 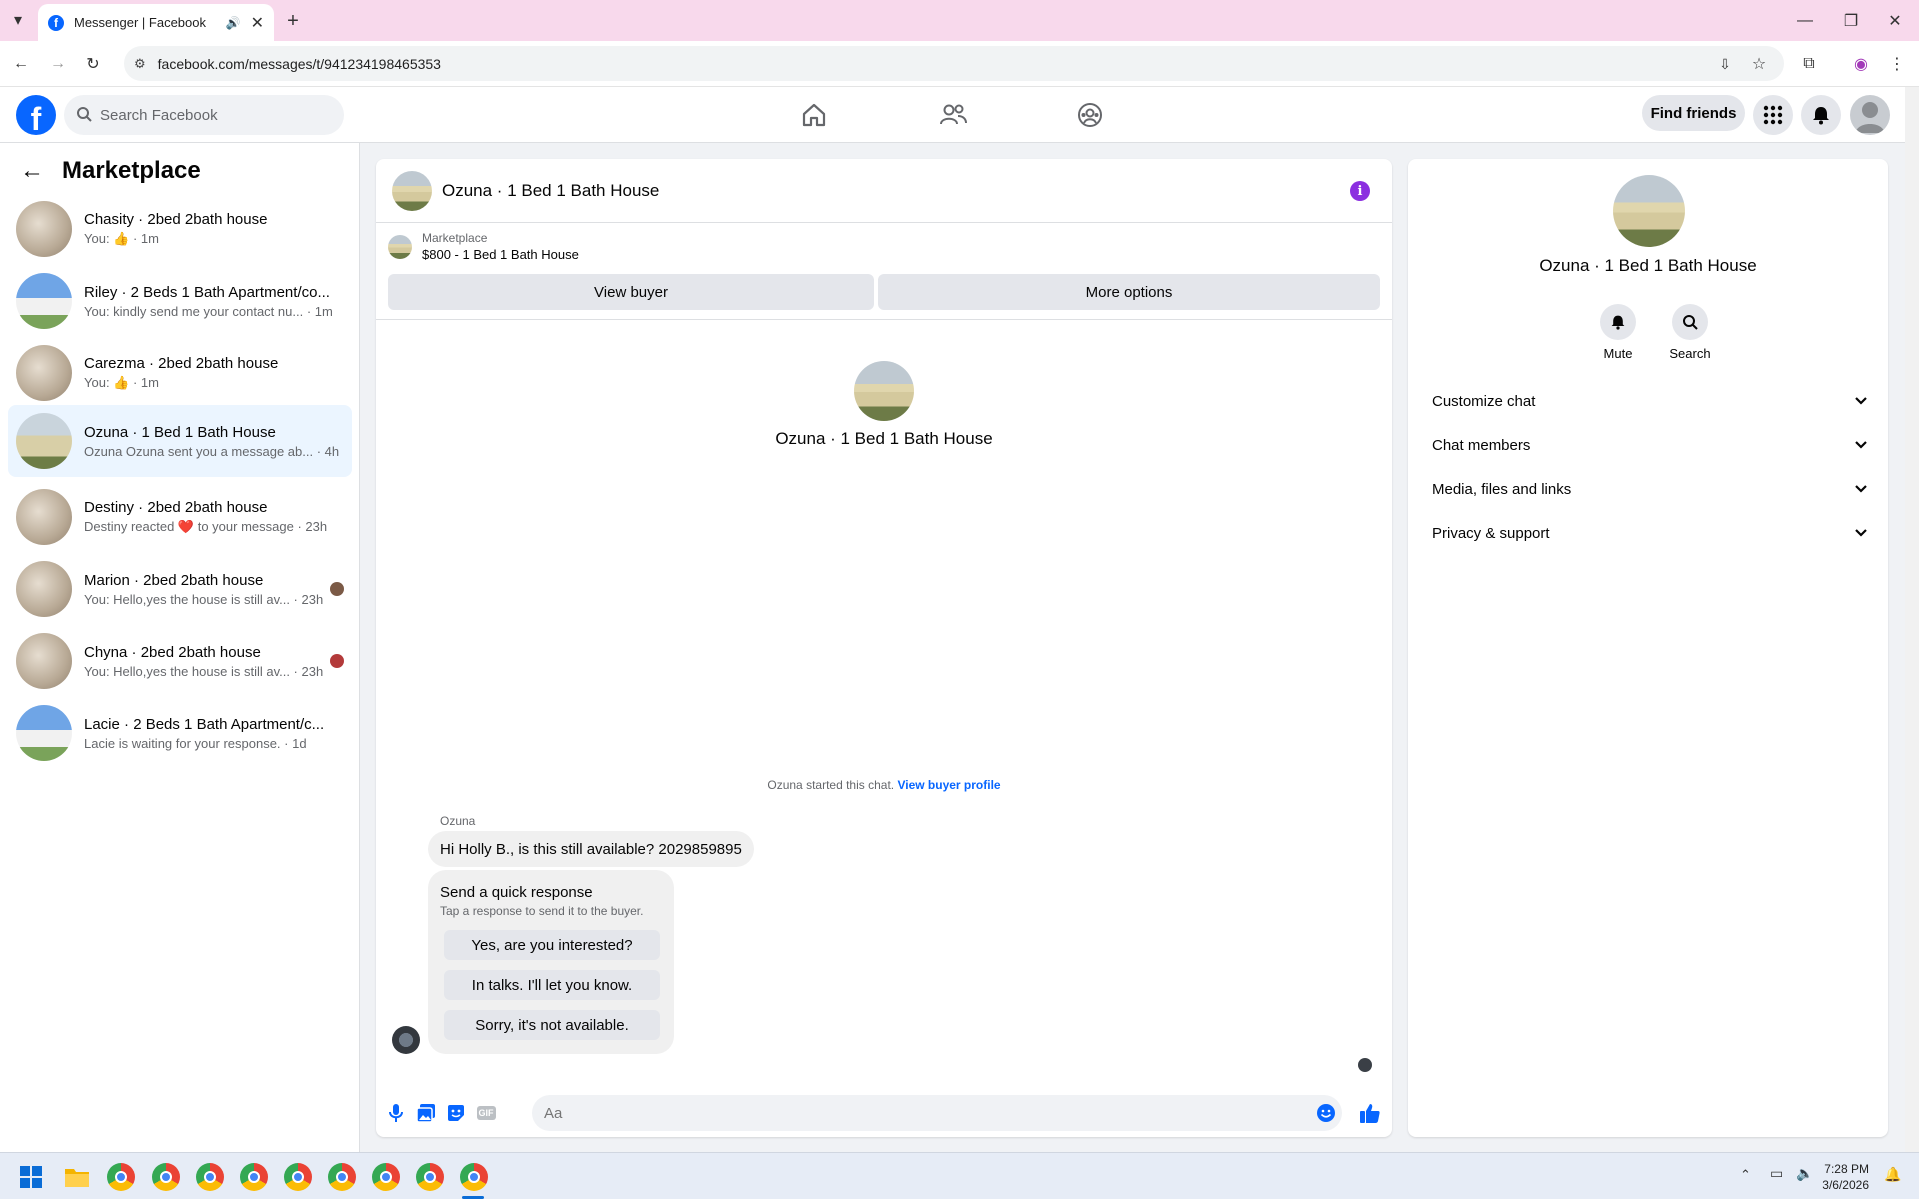 What do you see at coordinates (36, 115) in the screenshot?
I see `facebook-logo-icon: f` at bounding box center [36, 115].